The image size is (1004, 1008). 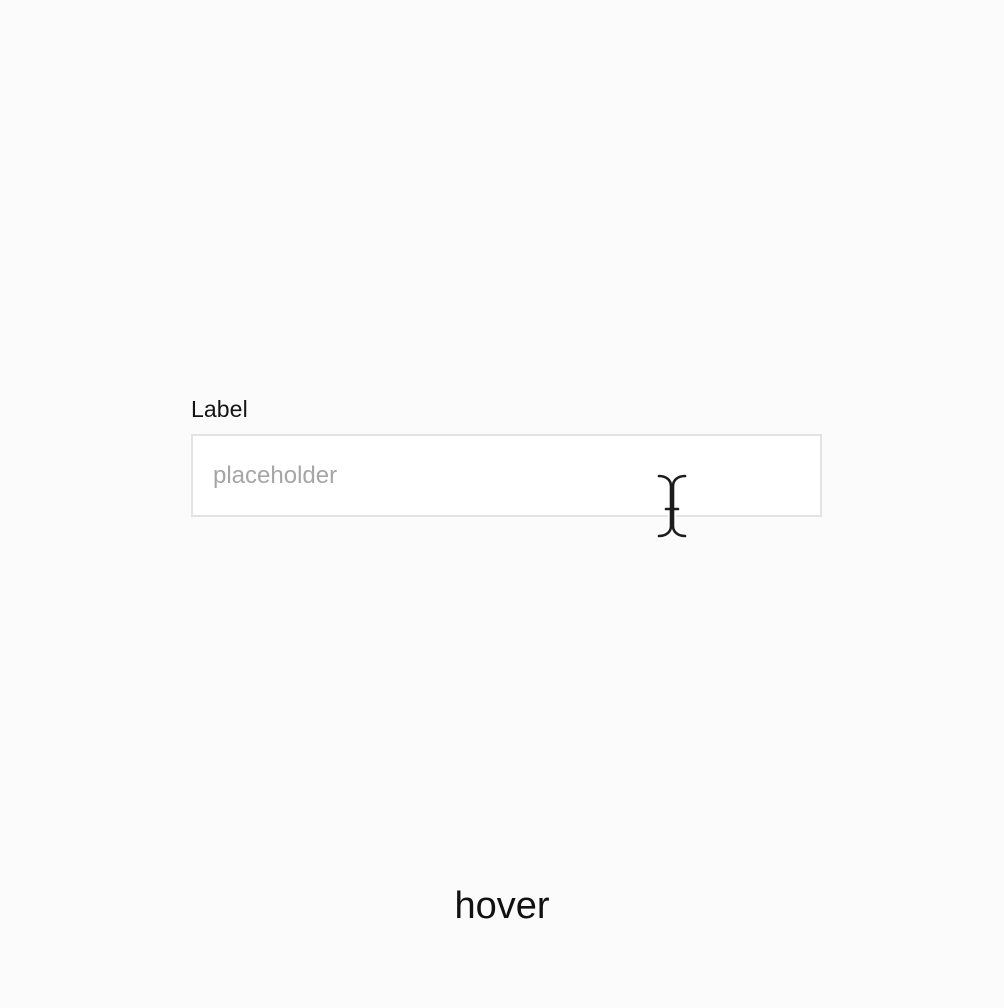 I want to click on field-label: Label, so click(x=219, y=409).